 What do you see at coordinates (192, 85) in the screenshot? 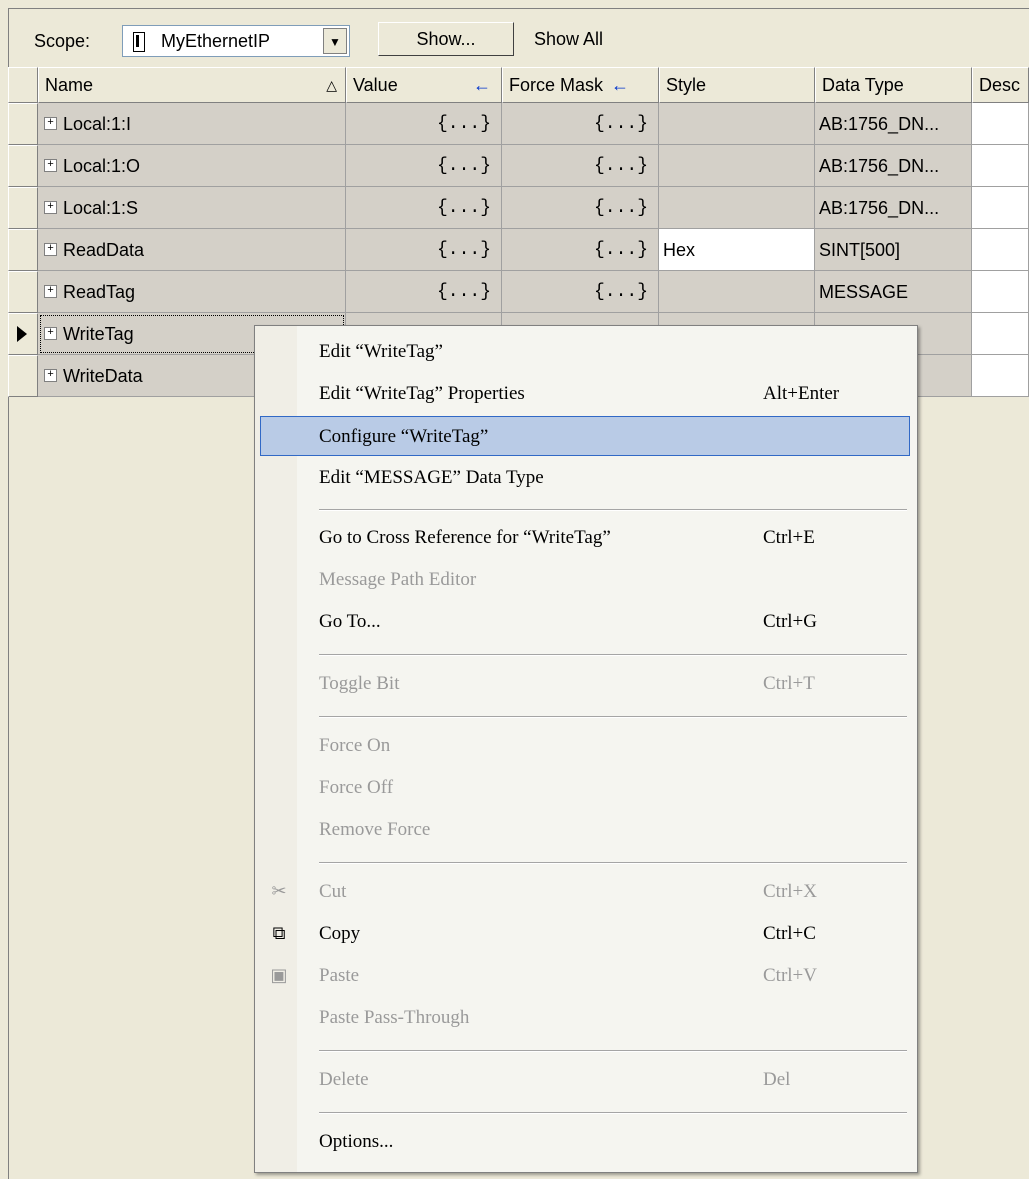
I see `column-header-name: Name △` at bounding box center [192, 85].